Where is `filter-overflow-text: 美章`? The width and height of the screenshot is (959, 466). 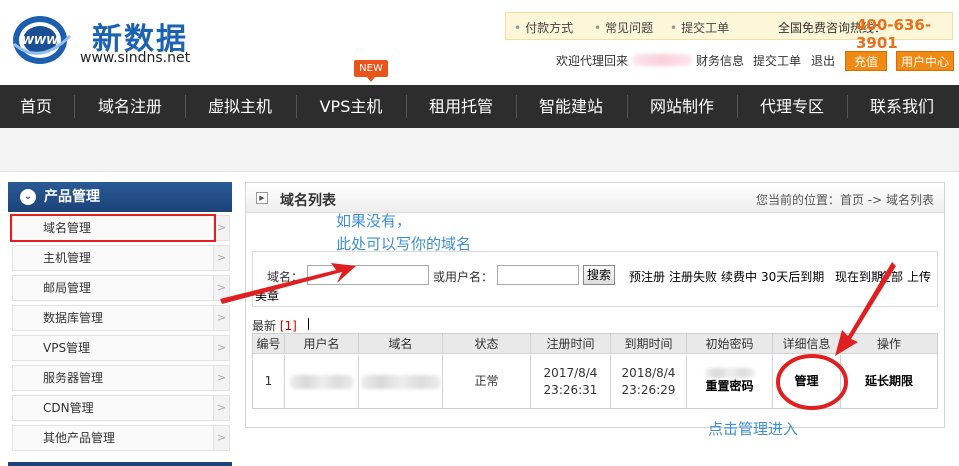
filter-overflow-text: 美章 is located at coordinates (267, 295).